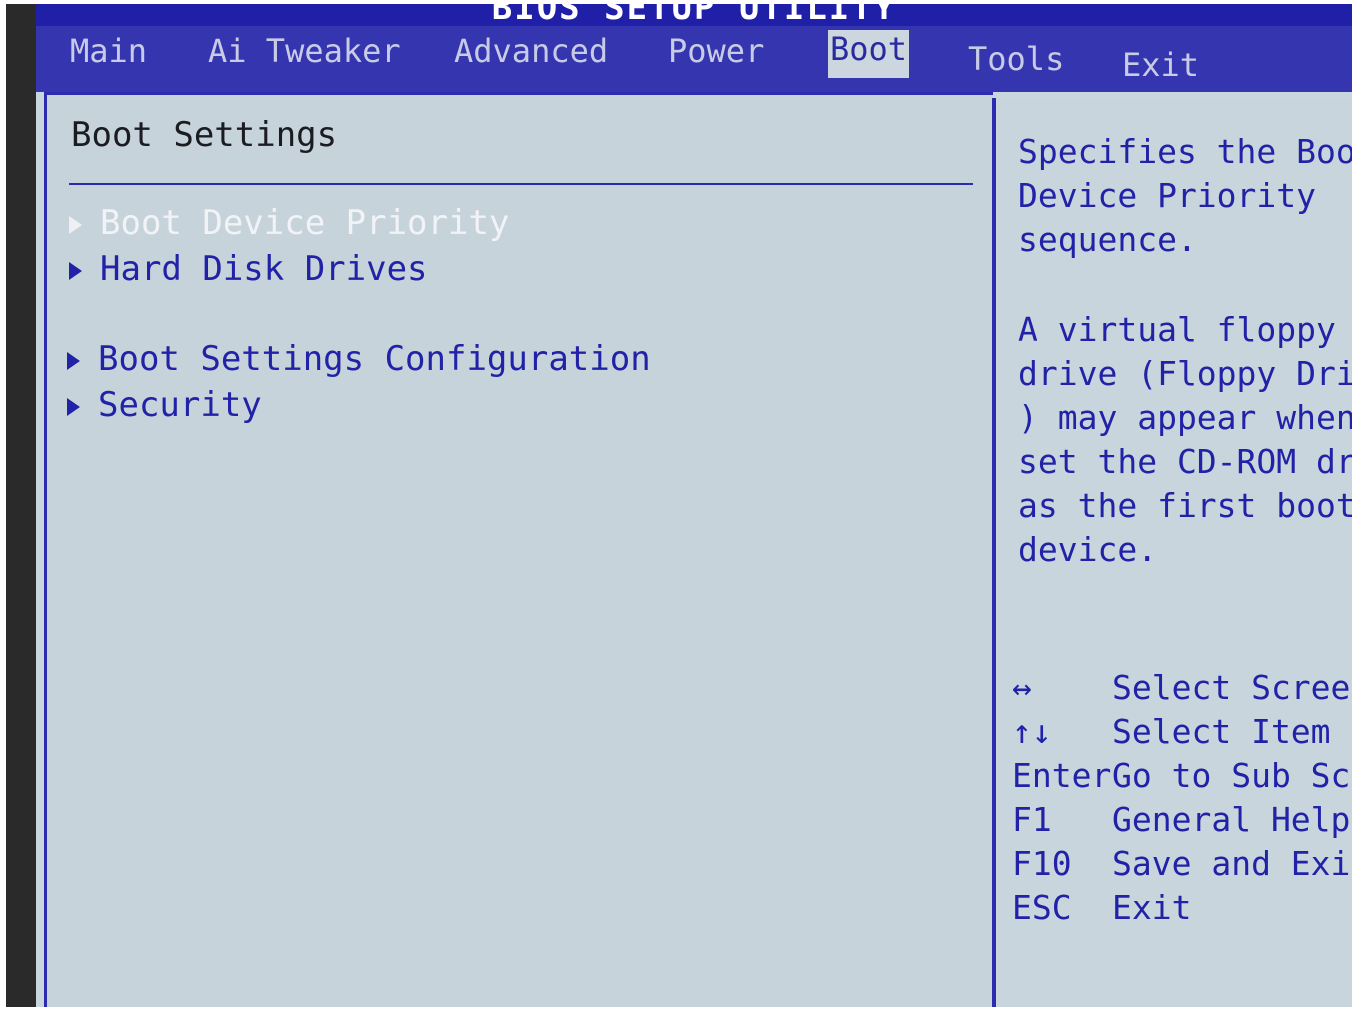 The width and height of the screenshot is (1366, 1009). I want to click on key-action: Exit, so click(1152, 907).